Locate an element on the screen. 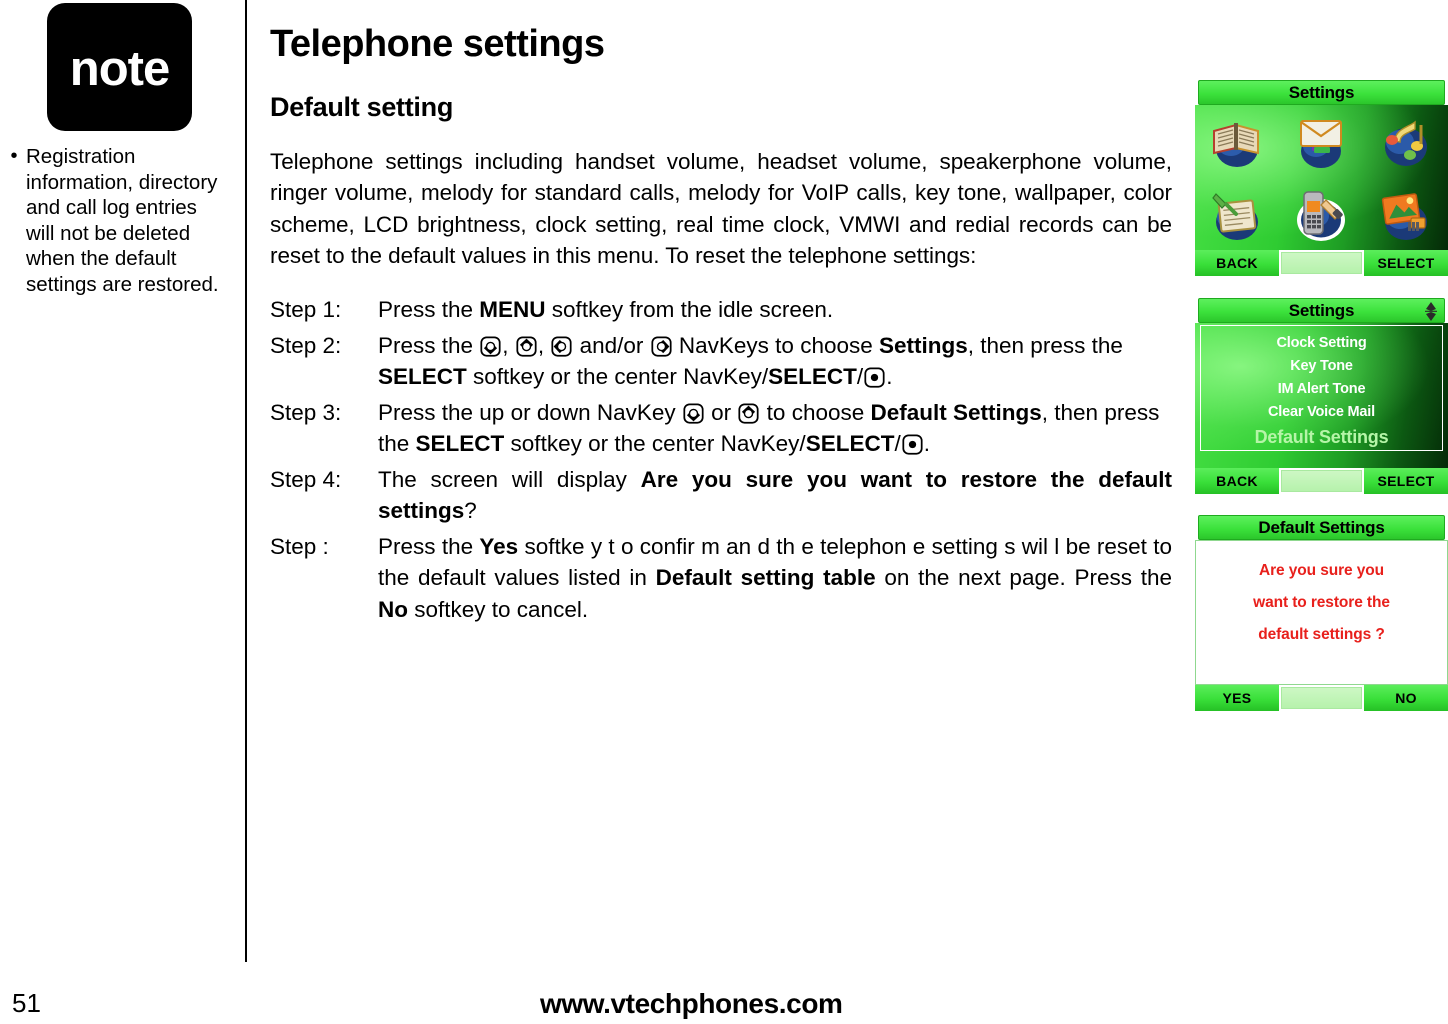  menu-item-clear-voice-mail: Clear Voice Mail is located at coordinates (1321, 412).